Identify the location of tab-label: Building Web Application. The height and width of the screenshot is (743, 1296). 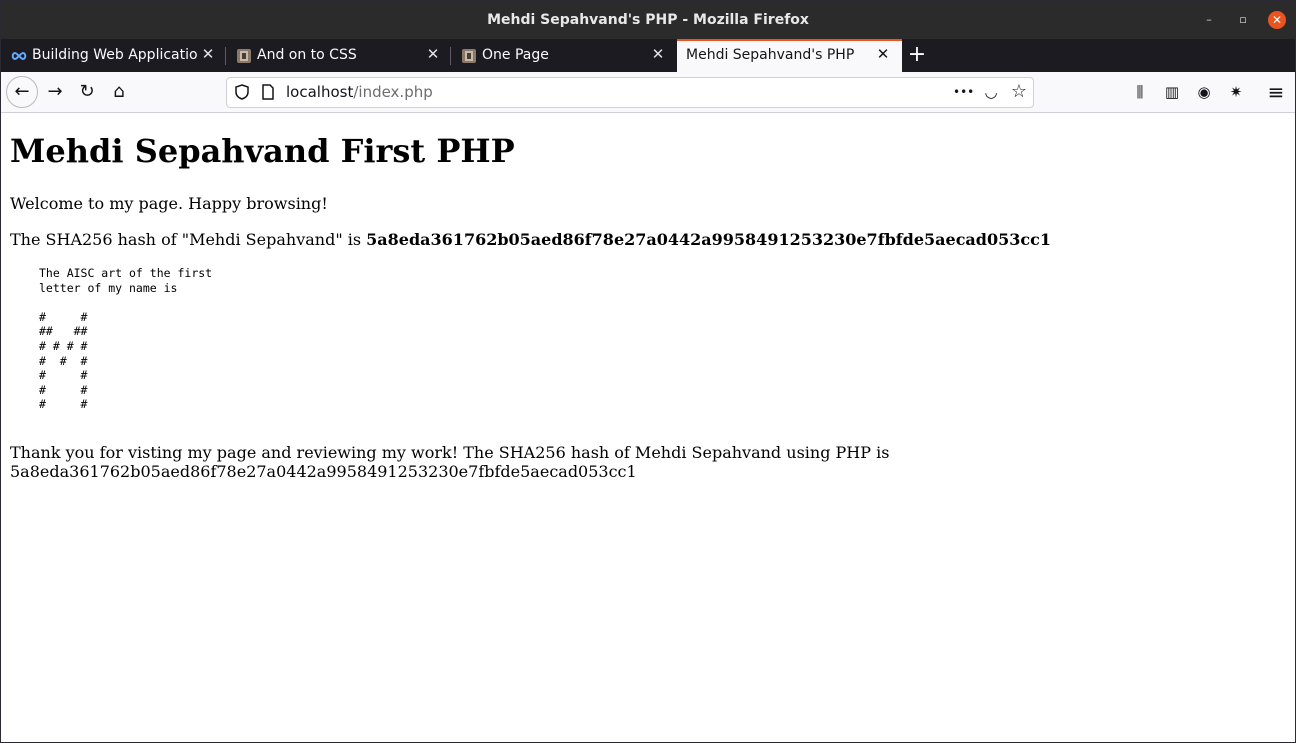
(114, 55).